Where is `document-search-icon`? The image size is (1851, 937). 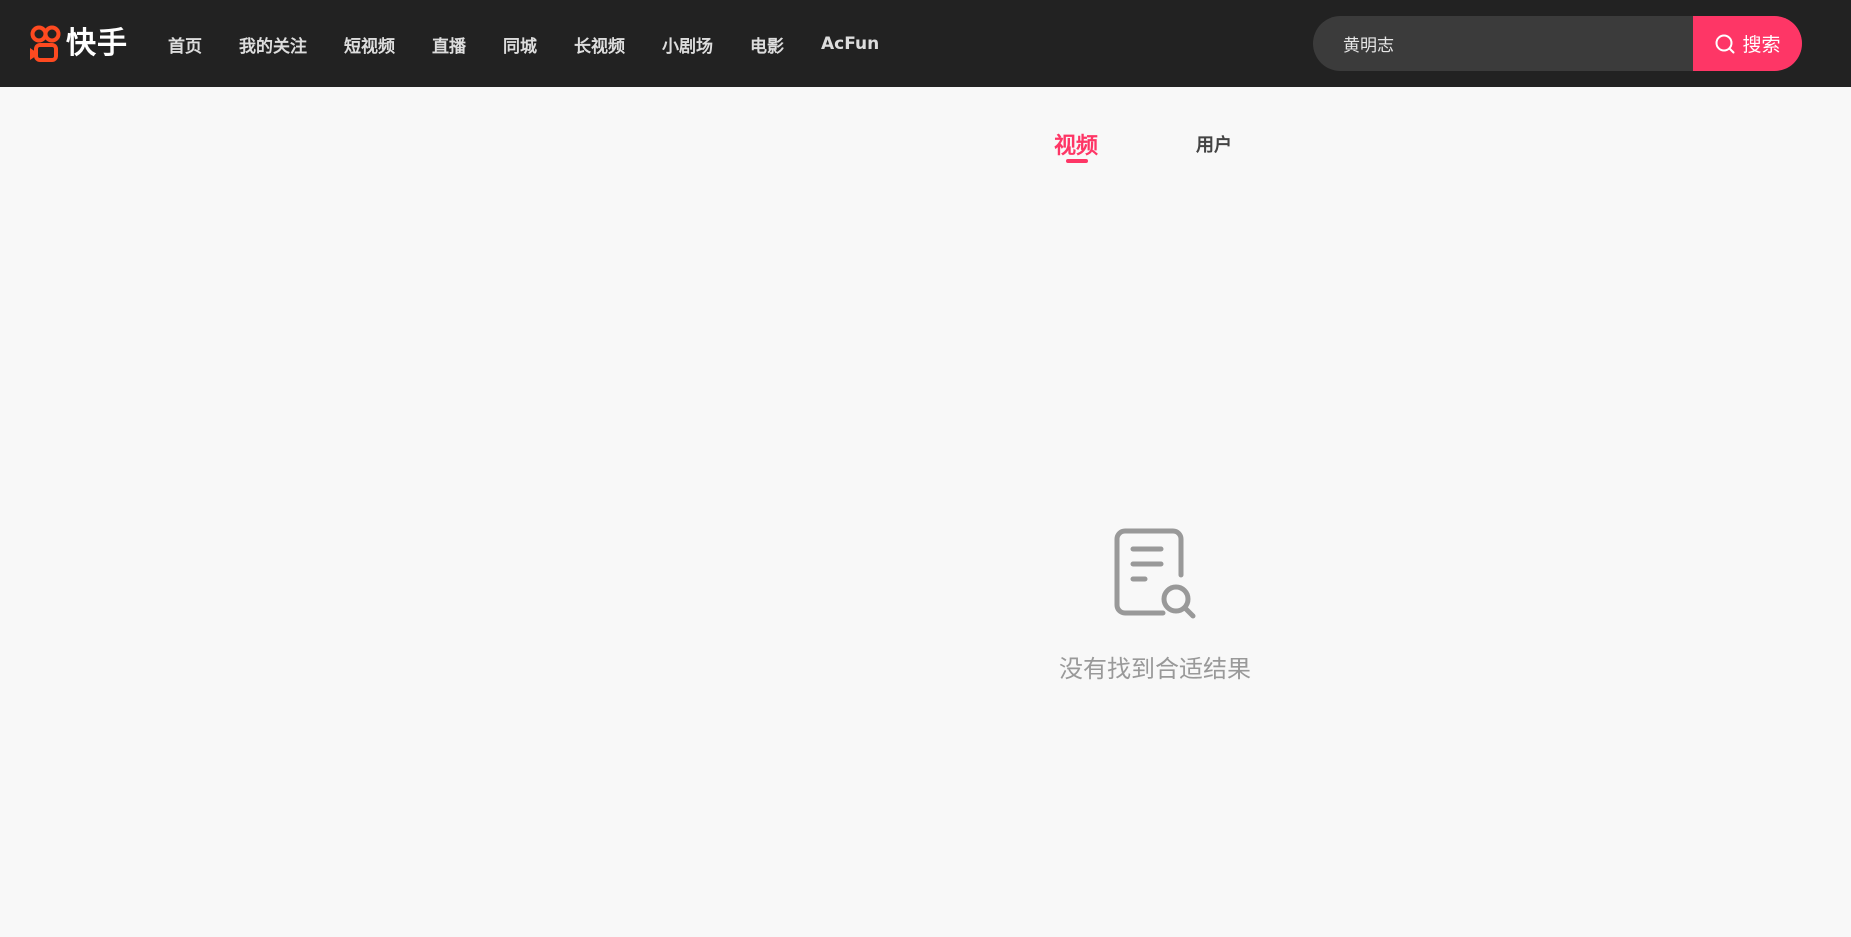 document-search-icon is located at coordinates (1155, 573).